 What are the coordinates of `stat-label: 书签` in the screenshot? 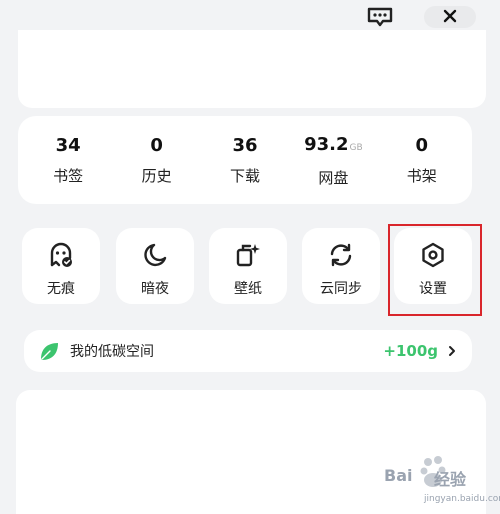 It's located at (68, 176).